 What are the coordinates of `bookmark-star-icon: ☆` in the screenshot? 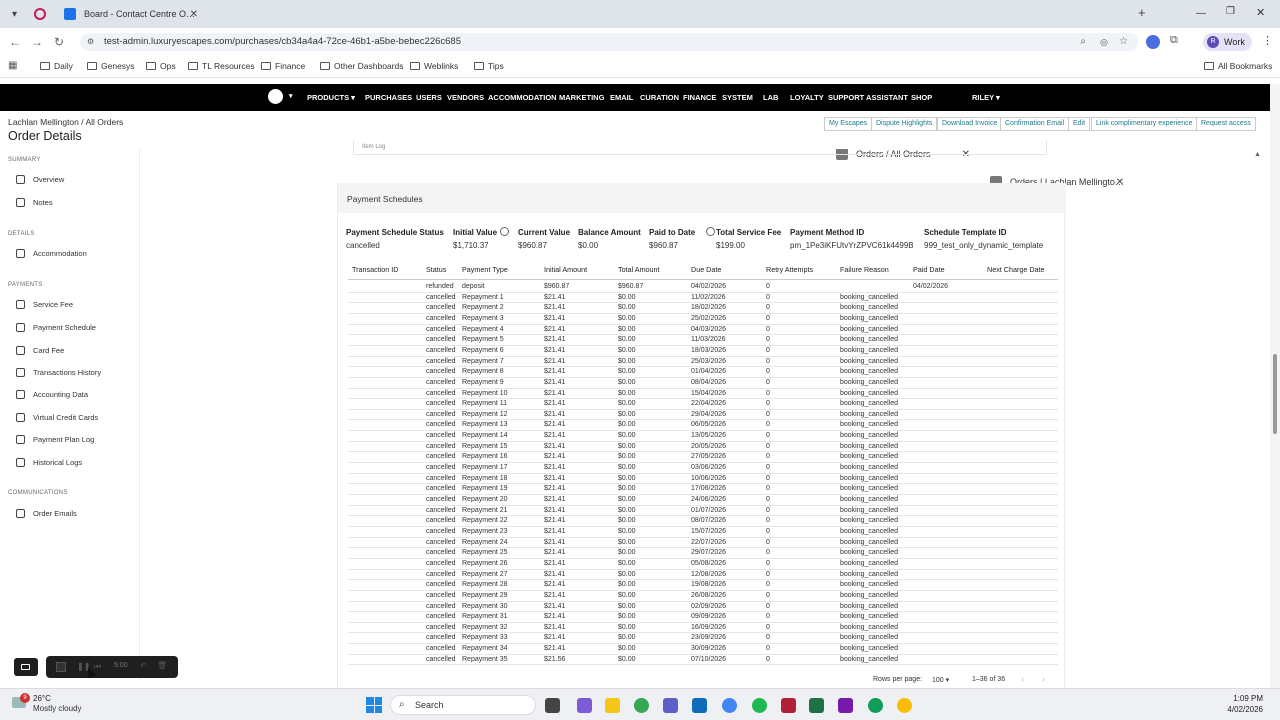 It's located at (1123, 42).